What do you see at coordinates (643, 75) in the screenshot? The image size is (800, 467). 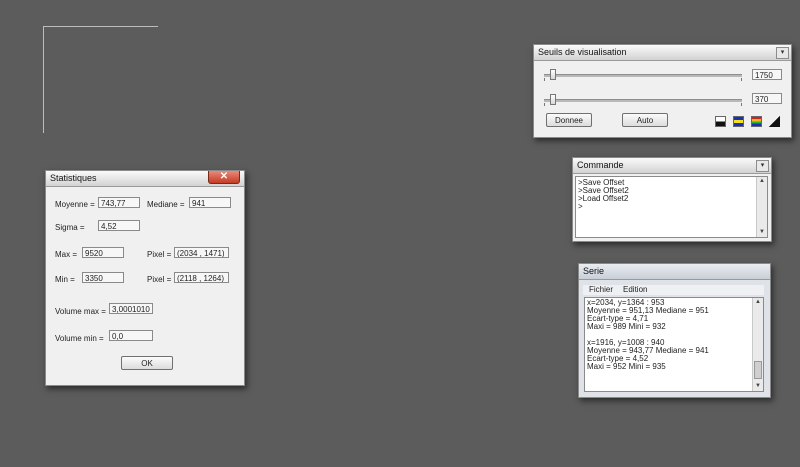 I see `slider-high-track` at bounding box center [643, 75].